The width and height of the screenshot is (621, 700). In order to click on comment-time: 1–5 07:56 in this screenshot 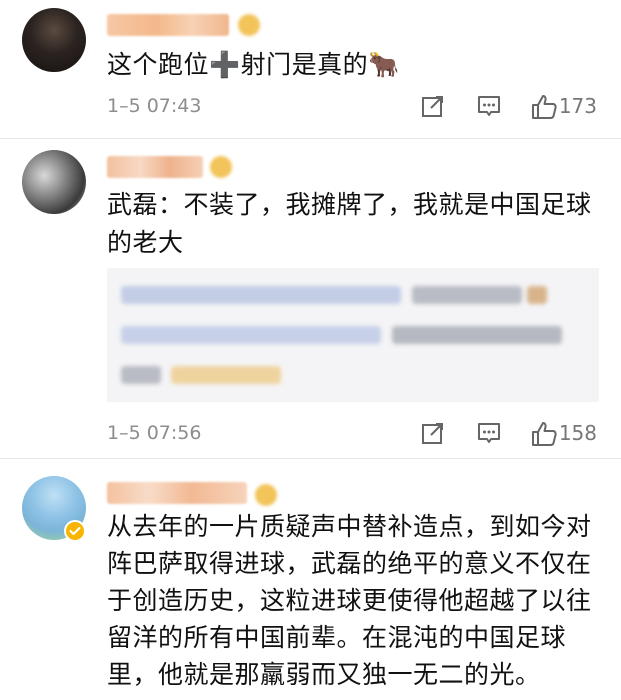, I will do `click(154, 433)`.